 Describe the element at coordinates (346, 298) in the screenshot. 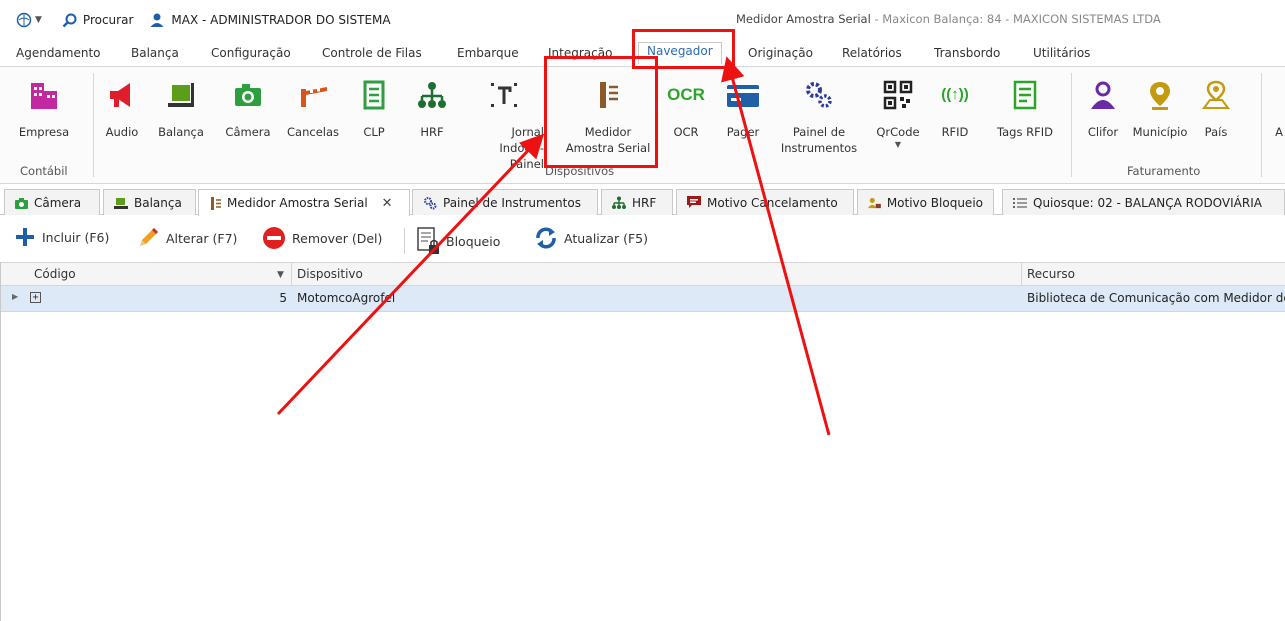

I see `cell-dispositivo: MotomcoAgrofel` at that location.